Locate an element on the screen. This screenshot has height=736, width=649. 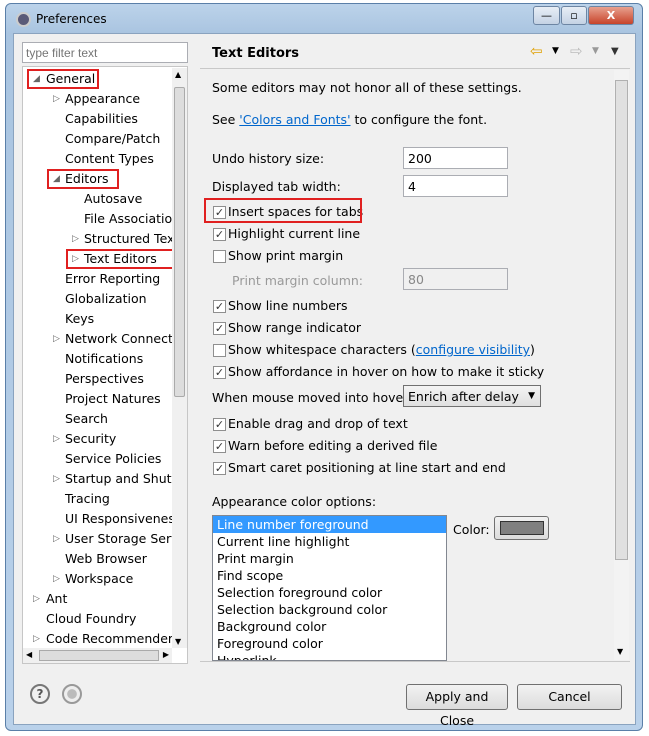
hover-select: Enrich after delay ▼ is located at coordinates (472, 396).